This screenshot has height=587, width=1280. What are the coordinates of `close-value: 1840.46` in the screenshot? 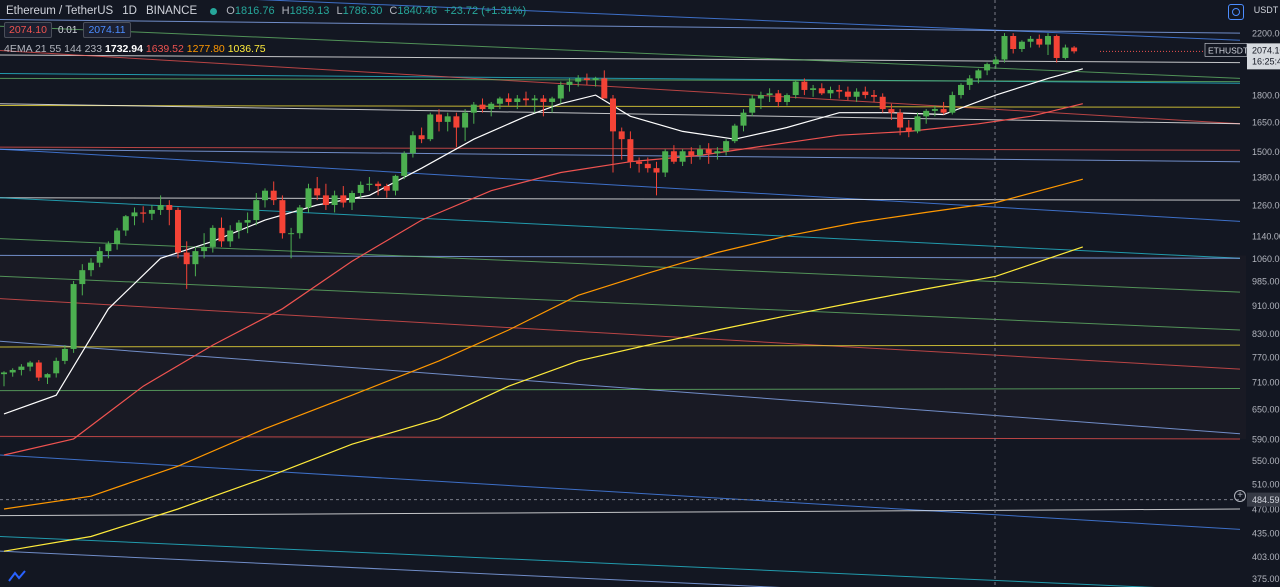 It's located at (417, 11).